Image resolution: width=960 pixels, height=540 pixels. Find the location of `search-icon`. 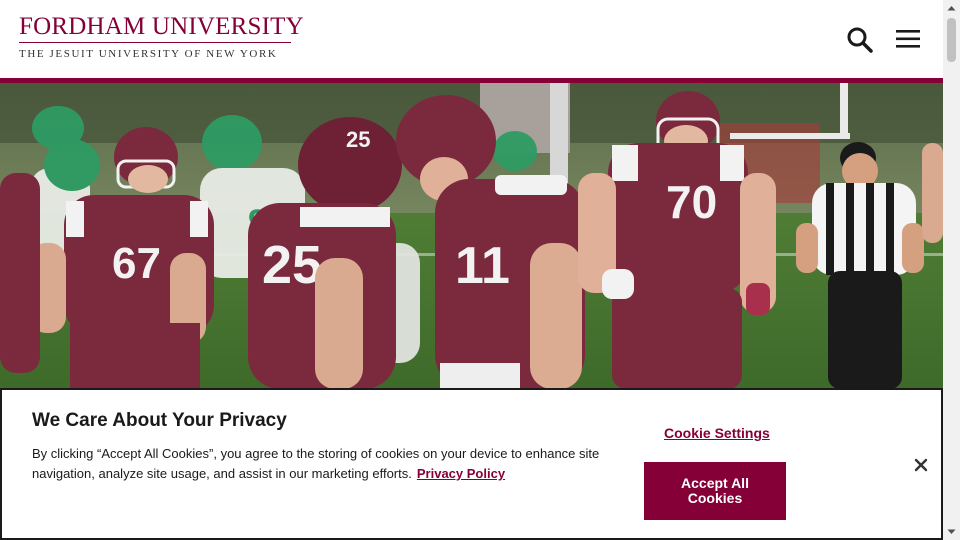

search-icon is located at coordinates (860, 40).